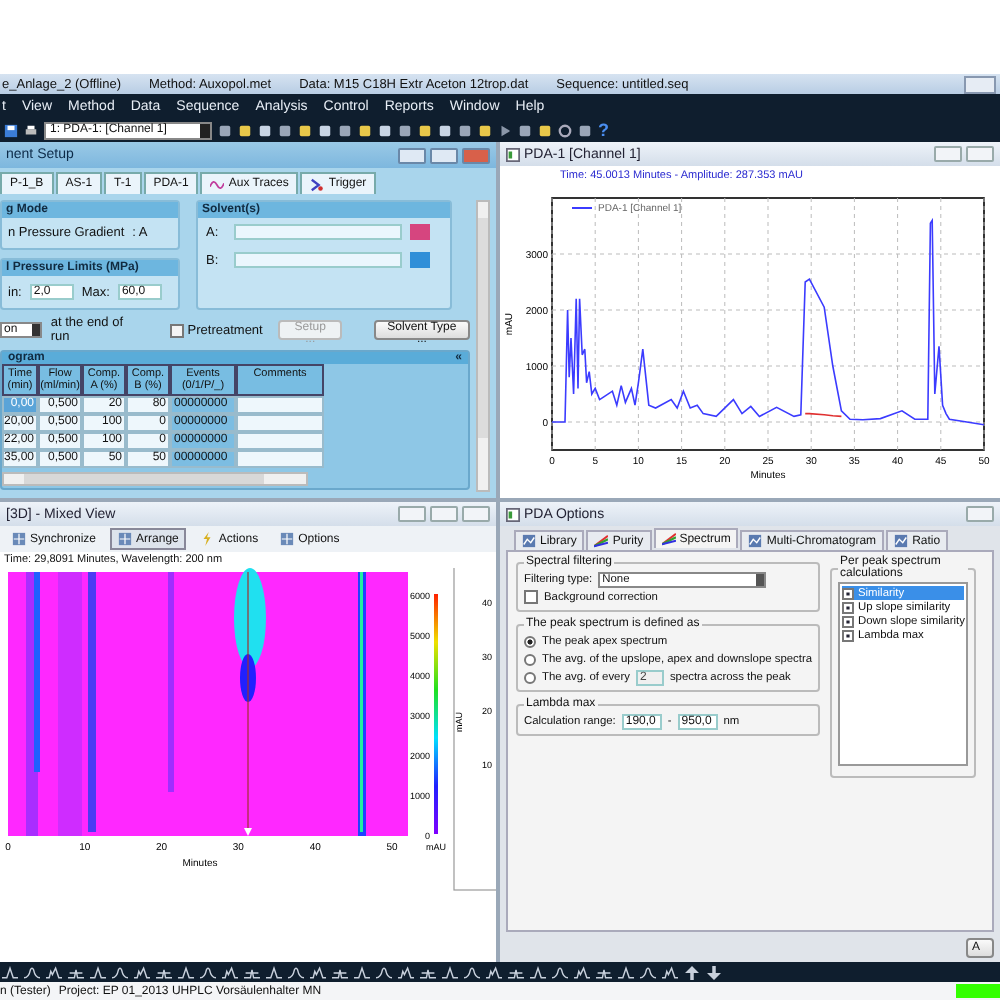 The image size is (1000, 1000). What do you see at coordinates (217, 184) in the screenshot?
I see `wave-icon` at bounding box center [217, 184].